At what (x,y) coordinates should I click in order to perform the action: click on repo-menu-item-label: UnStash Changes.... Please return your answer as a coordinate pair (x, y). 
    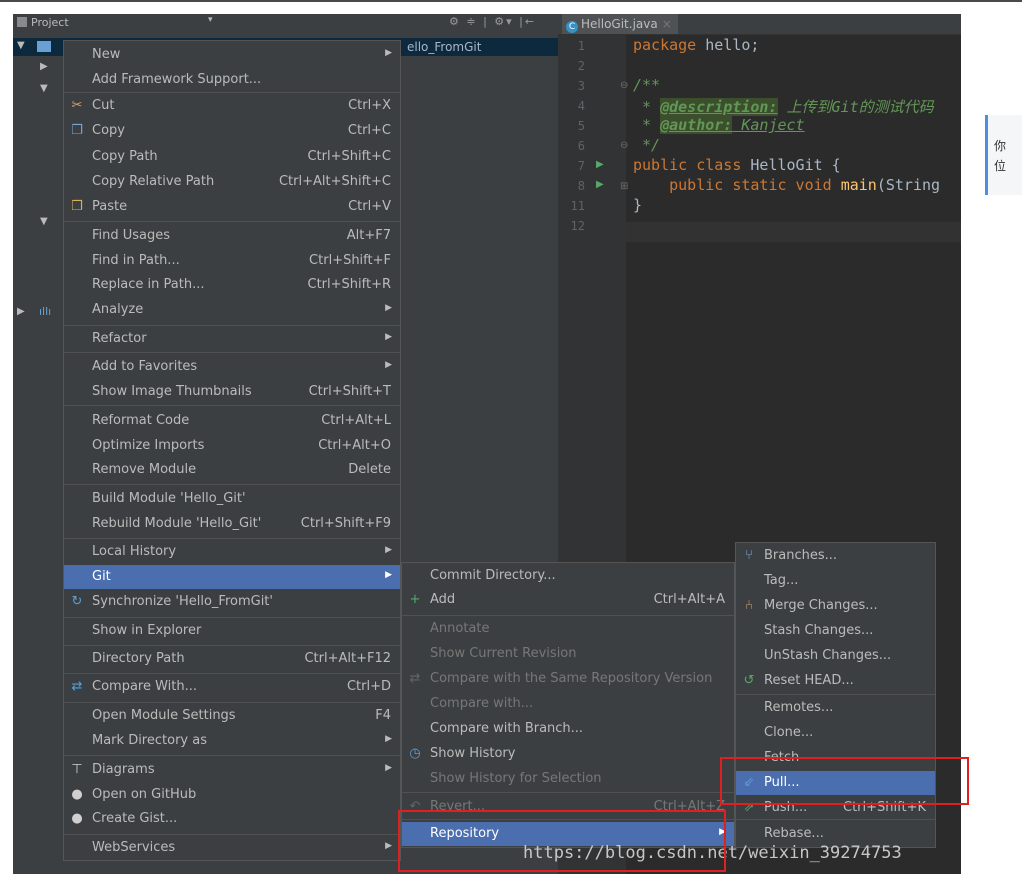
    Looking at the image, I should click on (828, 655).